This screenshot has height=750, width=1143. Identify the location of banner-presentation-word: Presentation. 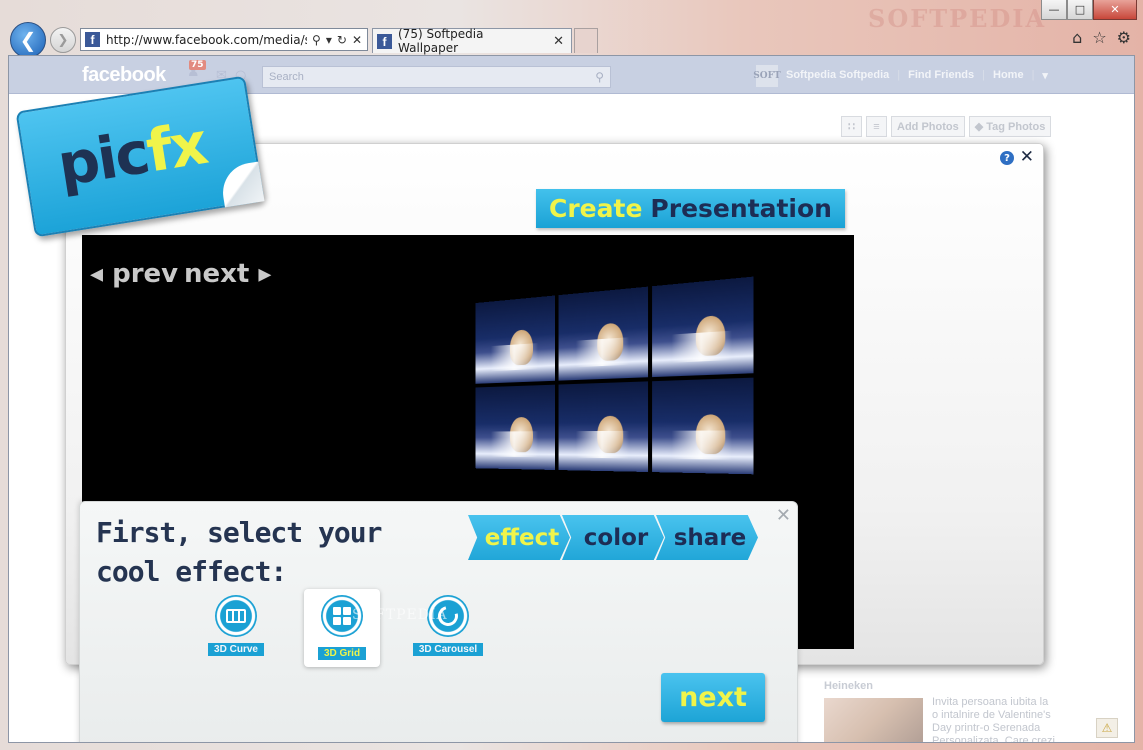
(741, 208).